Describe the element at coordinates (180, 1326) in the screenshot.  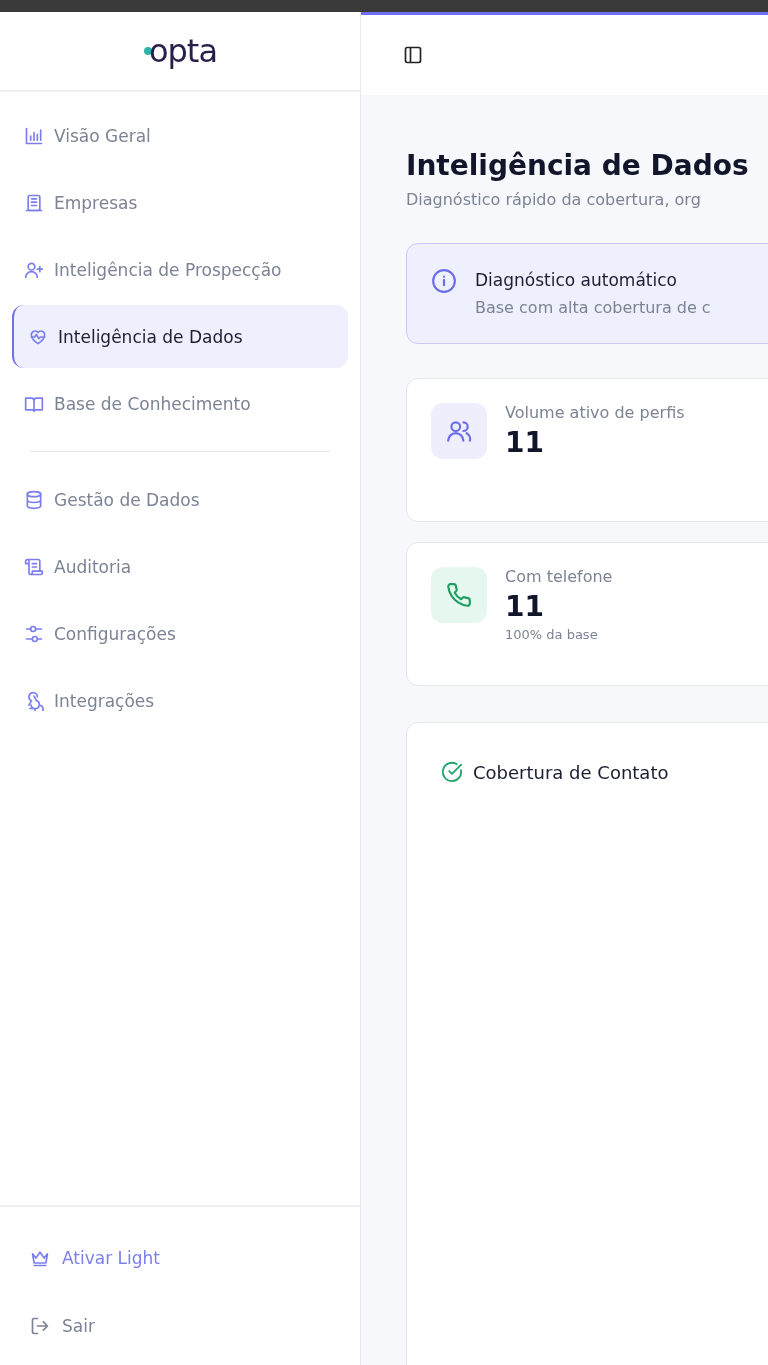
I see `footer-link: Sair` at that location.